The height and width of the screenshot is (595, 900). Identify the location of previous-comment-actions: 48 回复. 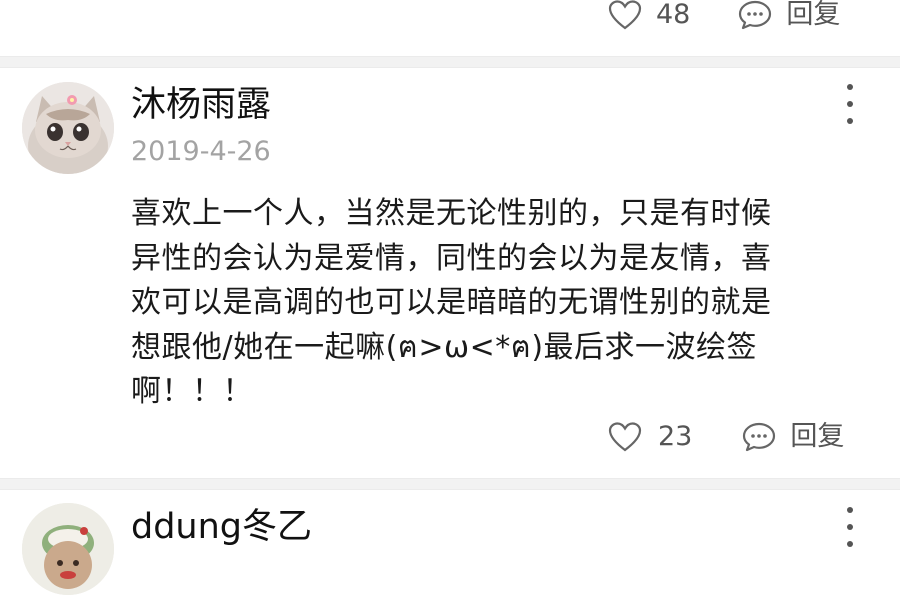
(724, 15).